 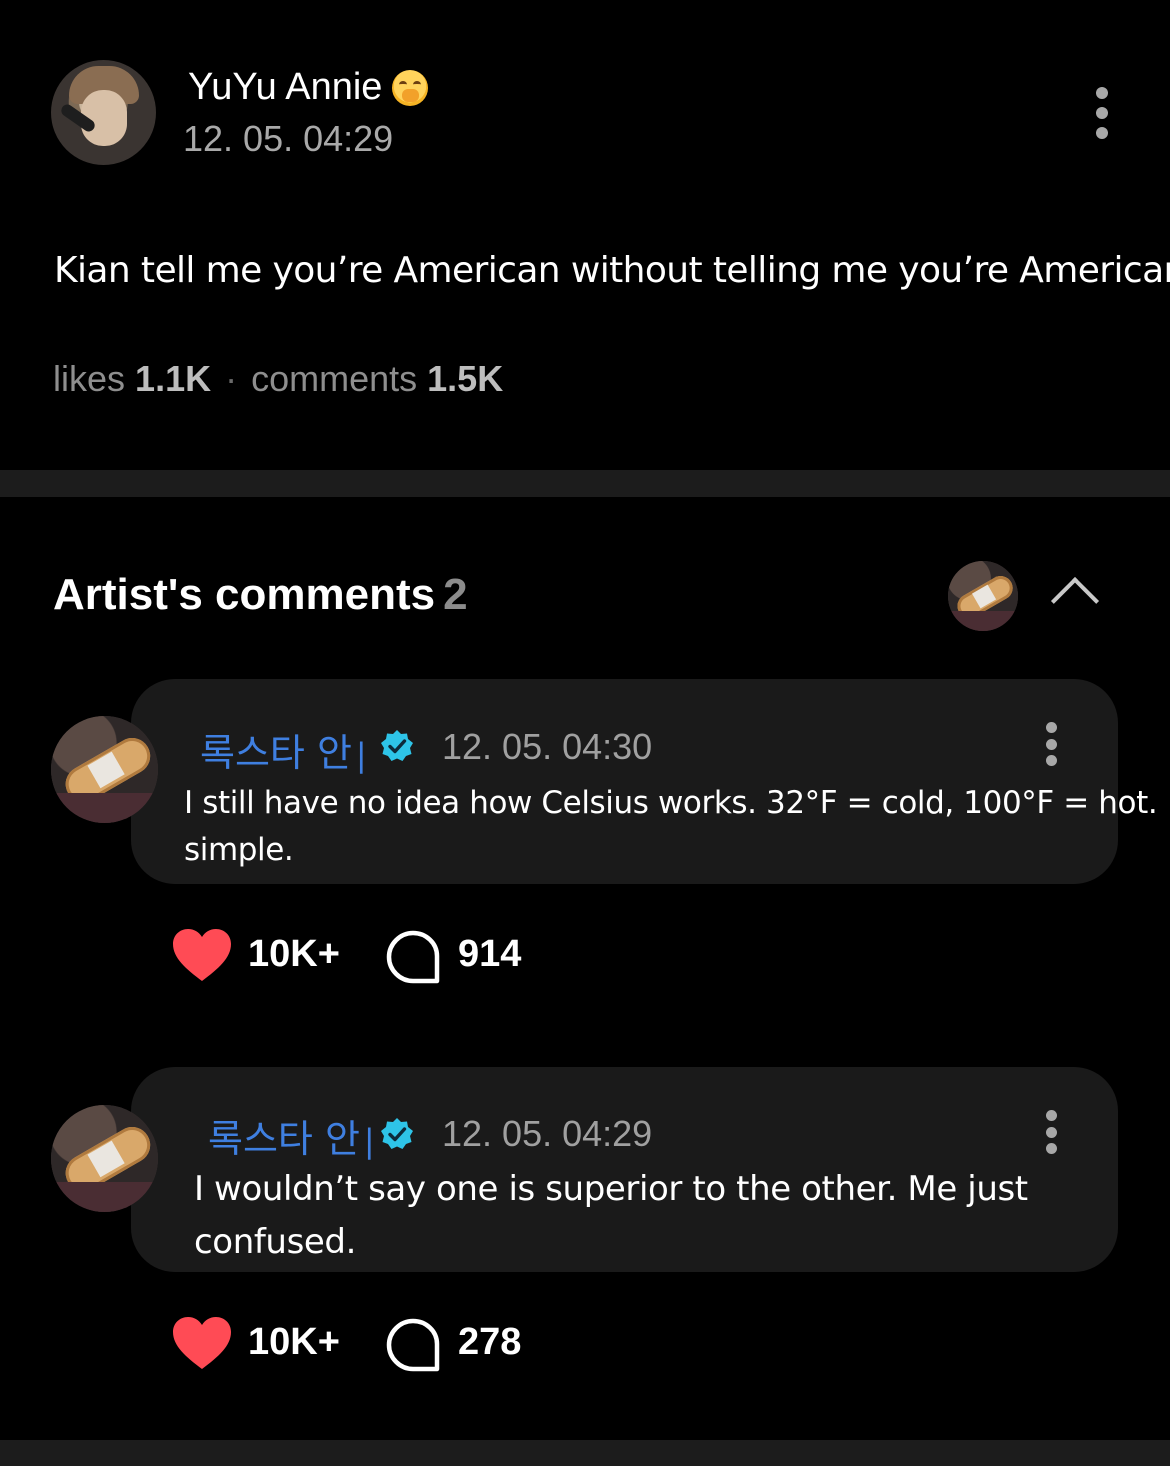 What do you see at coordinates (547, 1133) in the screenshot?
I see `comment-timestamp: 12. 05. 04:29` at bounding box center [547, 1133].